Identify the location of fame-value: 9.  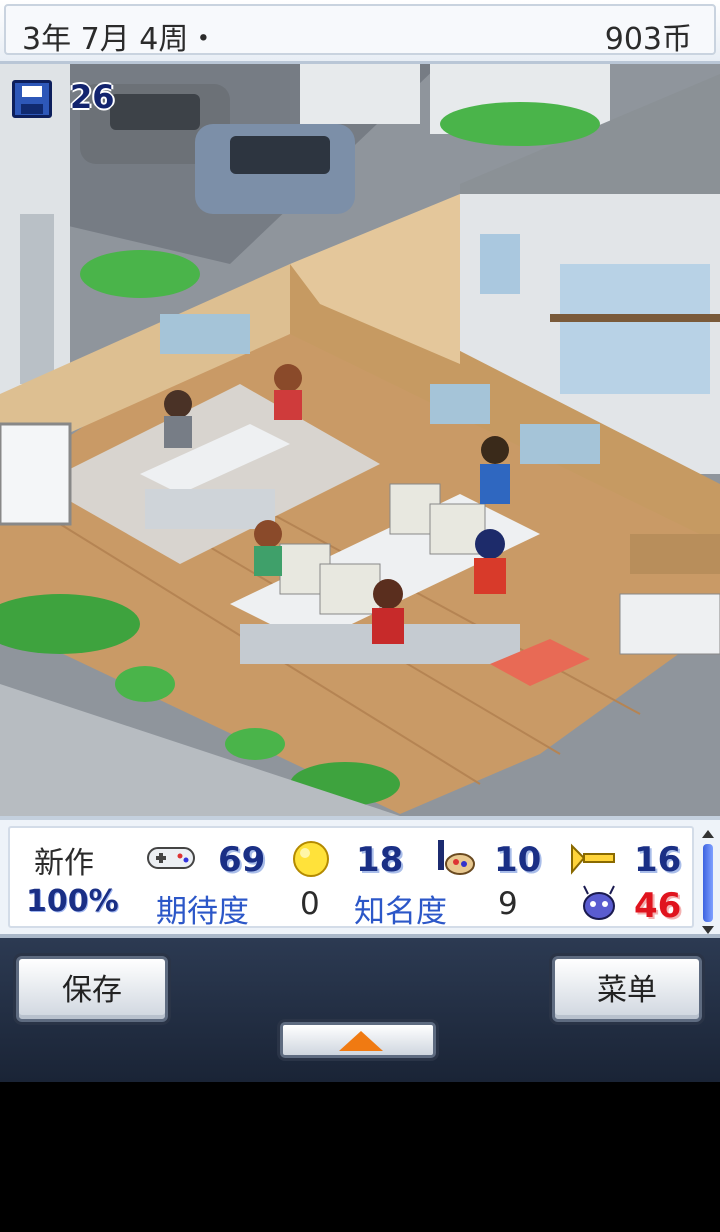
(508, 904).